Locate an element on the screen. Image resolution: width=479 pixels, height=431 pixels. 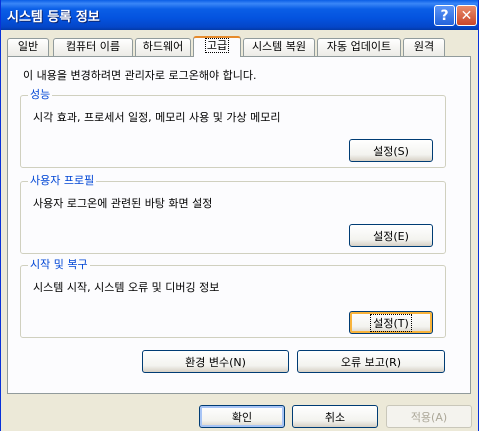
close-button: ✕ is located at coordinates (466, 15).